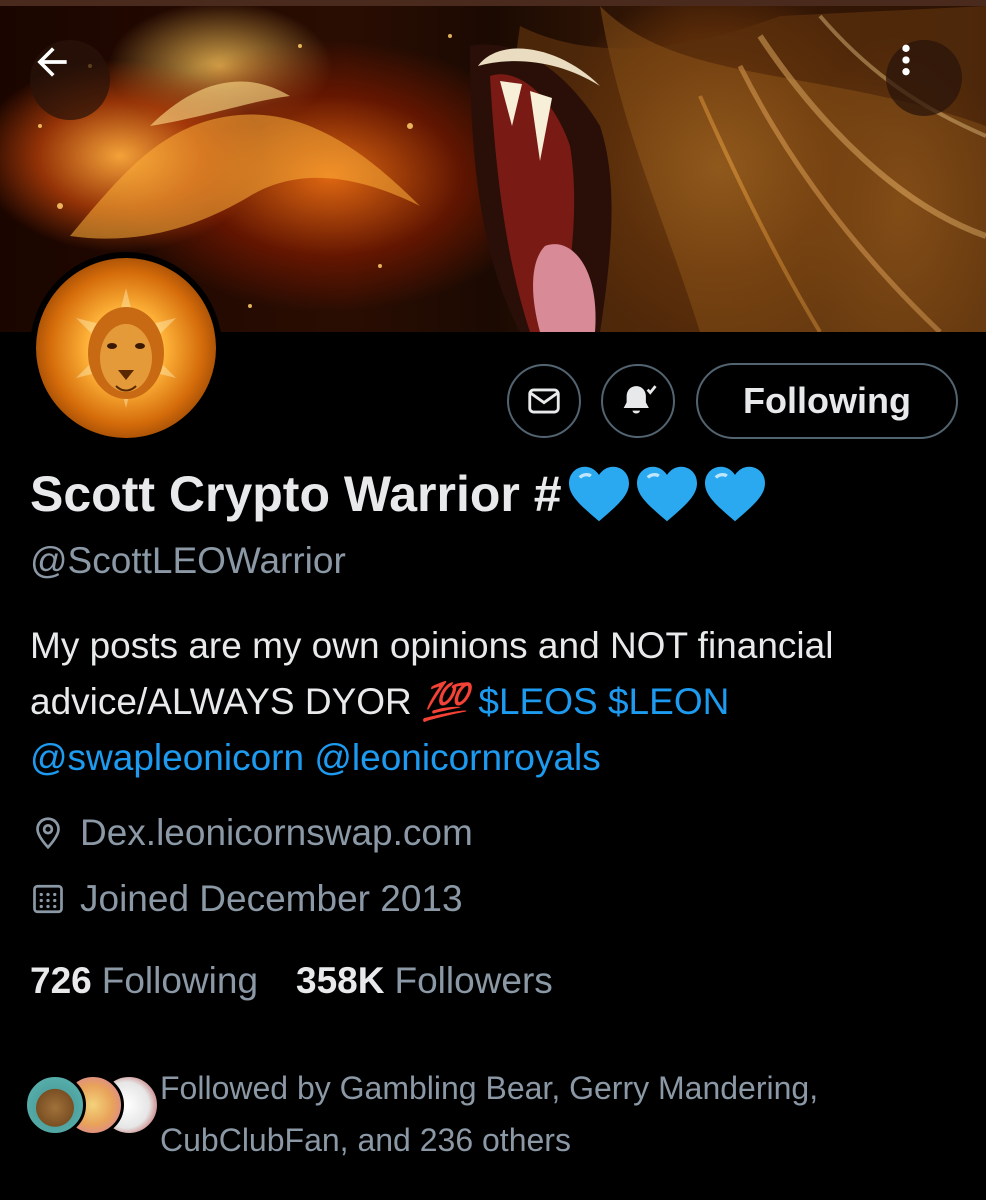 The height and width of the screenshot is (1200, 986). Describe the element at coordinates (70, 80) in the screenshot. I see `back-button` at that location.